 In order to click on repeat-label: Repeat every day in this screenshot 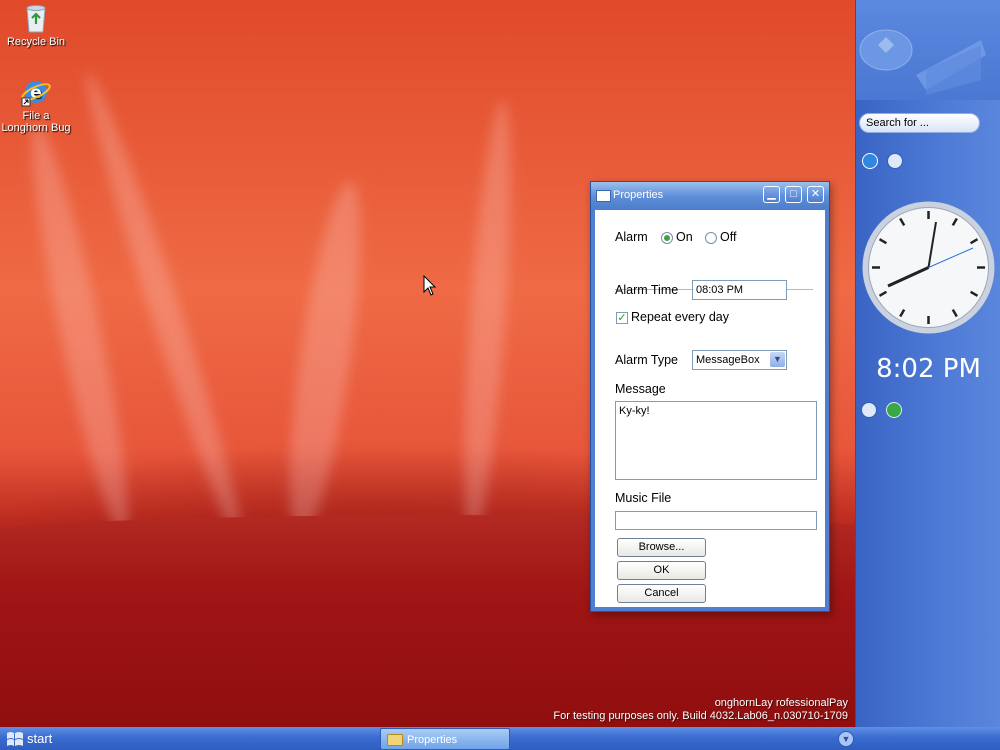, I will do `click(680, 317)`.